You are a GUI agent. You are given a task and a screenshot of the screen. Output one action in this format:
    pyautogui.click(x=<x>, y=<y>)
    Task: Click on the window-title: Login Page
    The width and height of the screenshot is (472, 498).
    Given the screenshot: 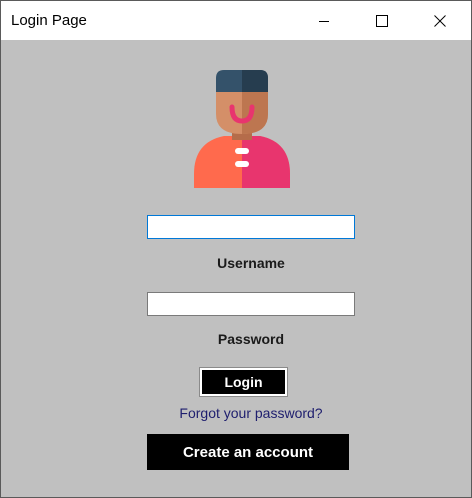 What is the action you would take?
    pyautogui.click(x=49, y=20)
    